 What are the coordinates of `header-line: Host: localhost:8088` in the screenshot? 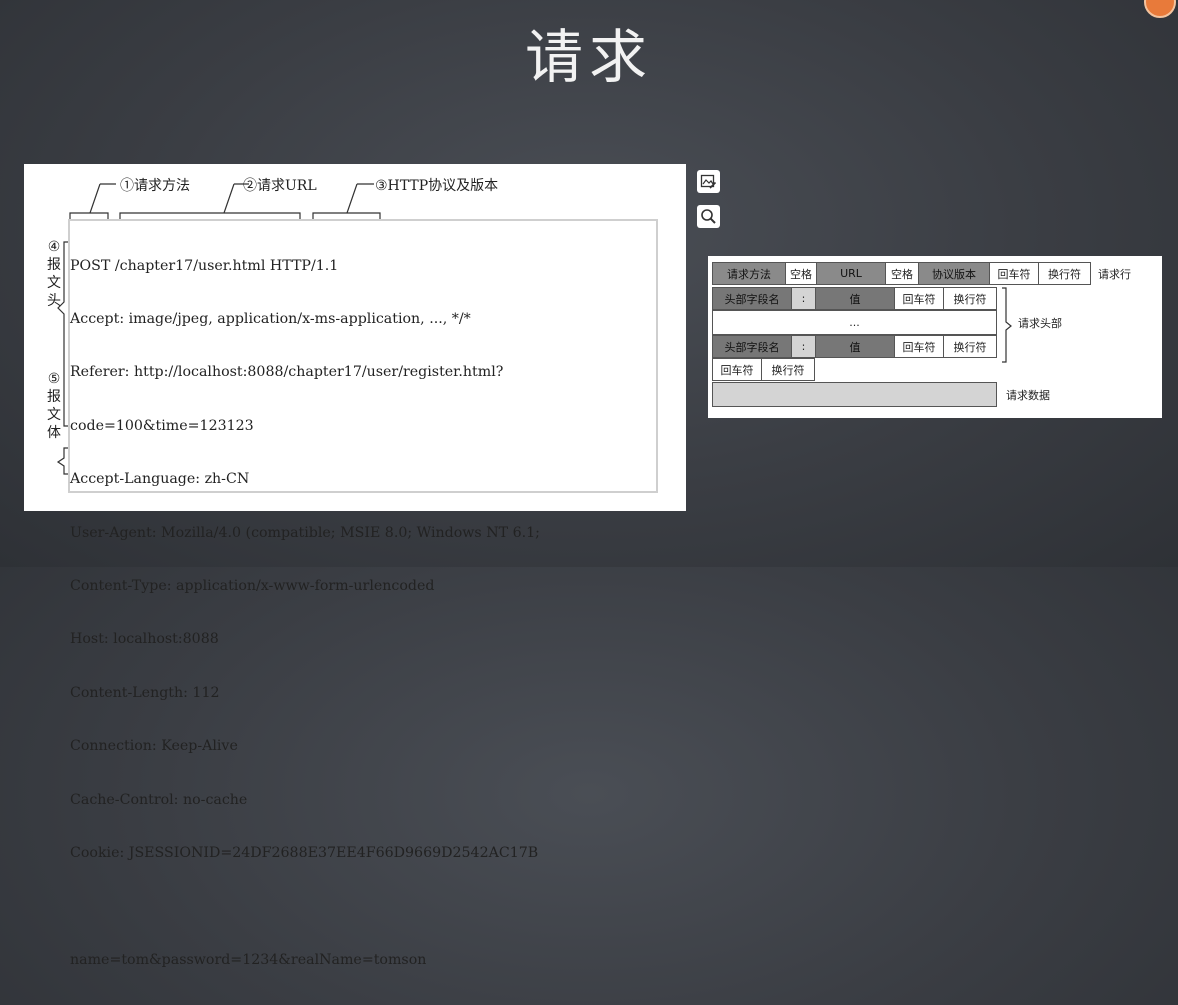 It's located at (144, 639).